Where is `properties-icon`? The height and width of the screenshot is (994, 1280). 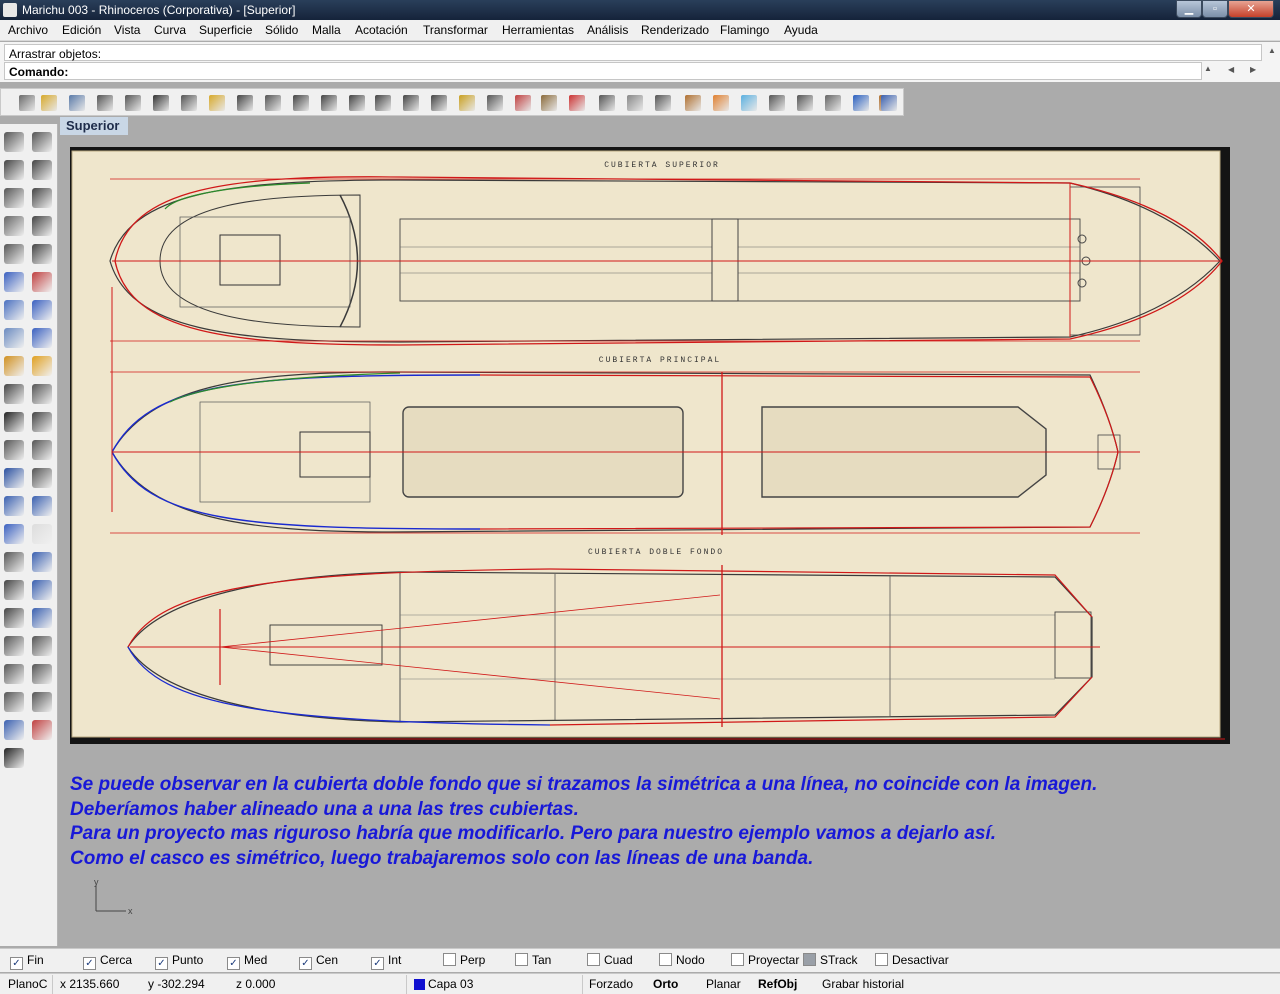
properties-icon is located at coordinates (549, 103).